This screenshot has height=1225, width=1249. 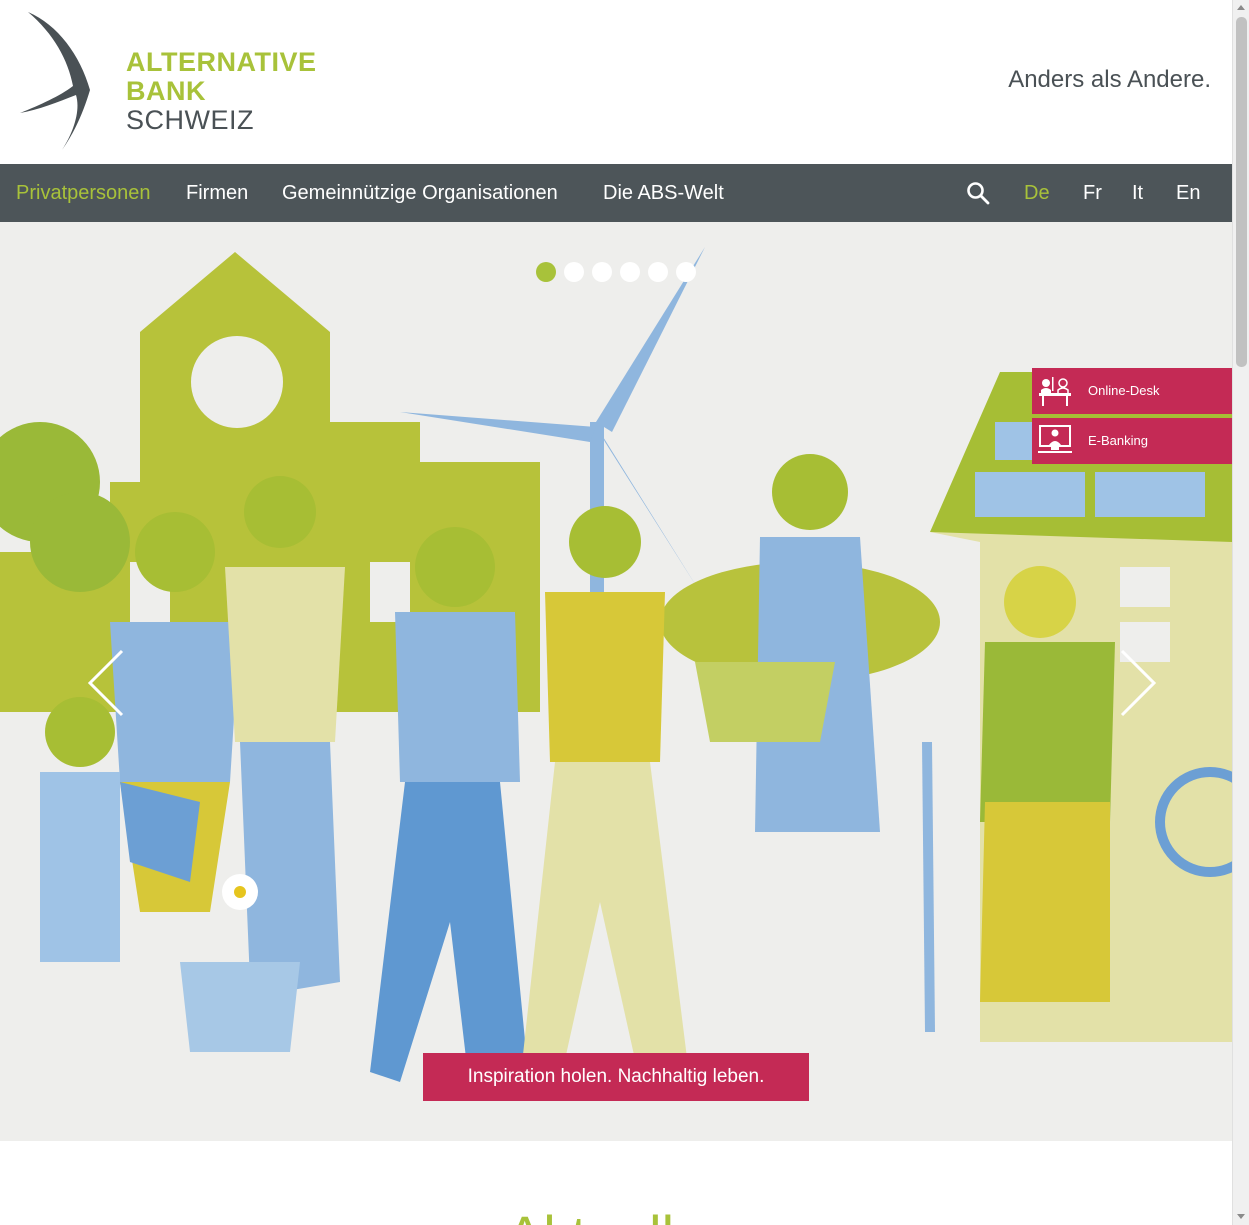 What do you see at coordinates (1118, 440) in the screenshot?
I see `e-banking-label: E-Banking` at bounding box center [1118, 440].